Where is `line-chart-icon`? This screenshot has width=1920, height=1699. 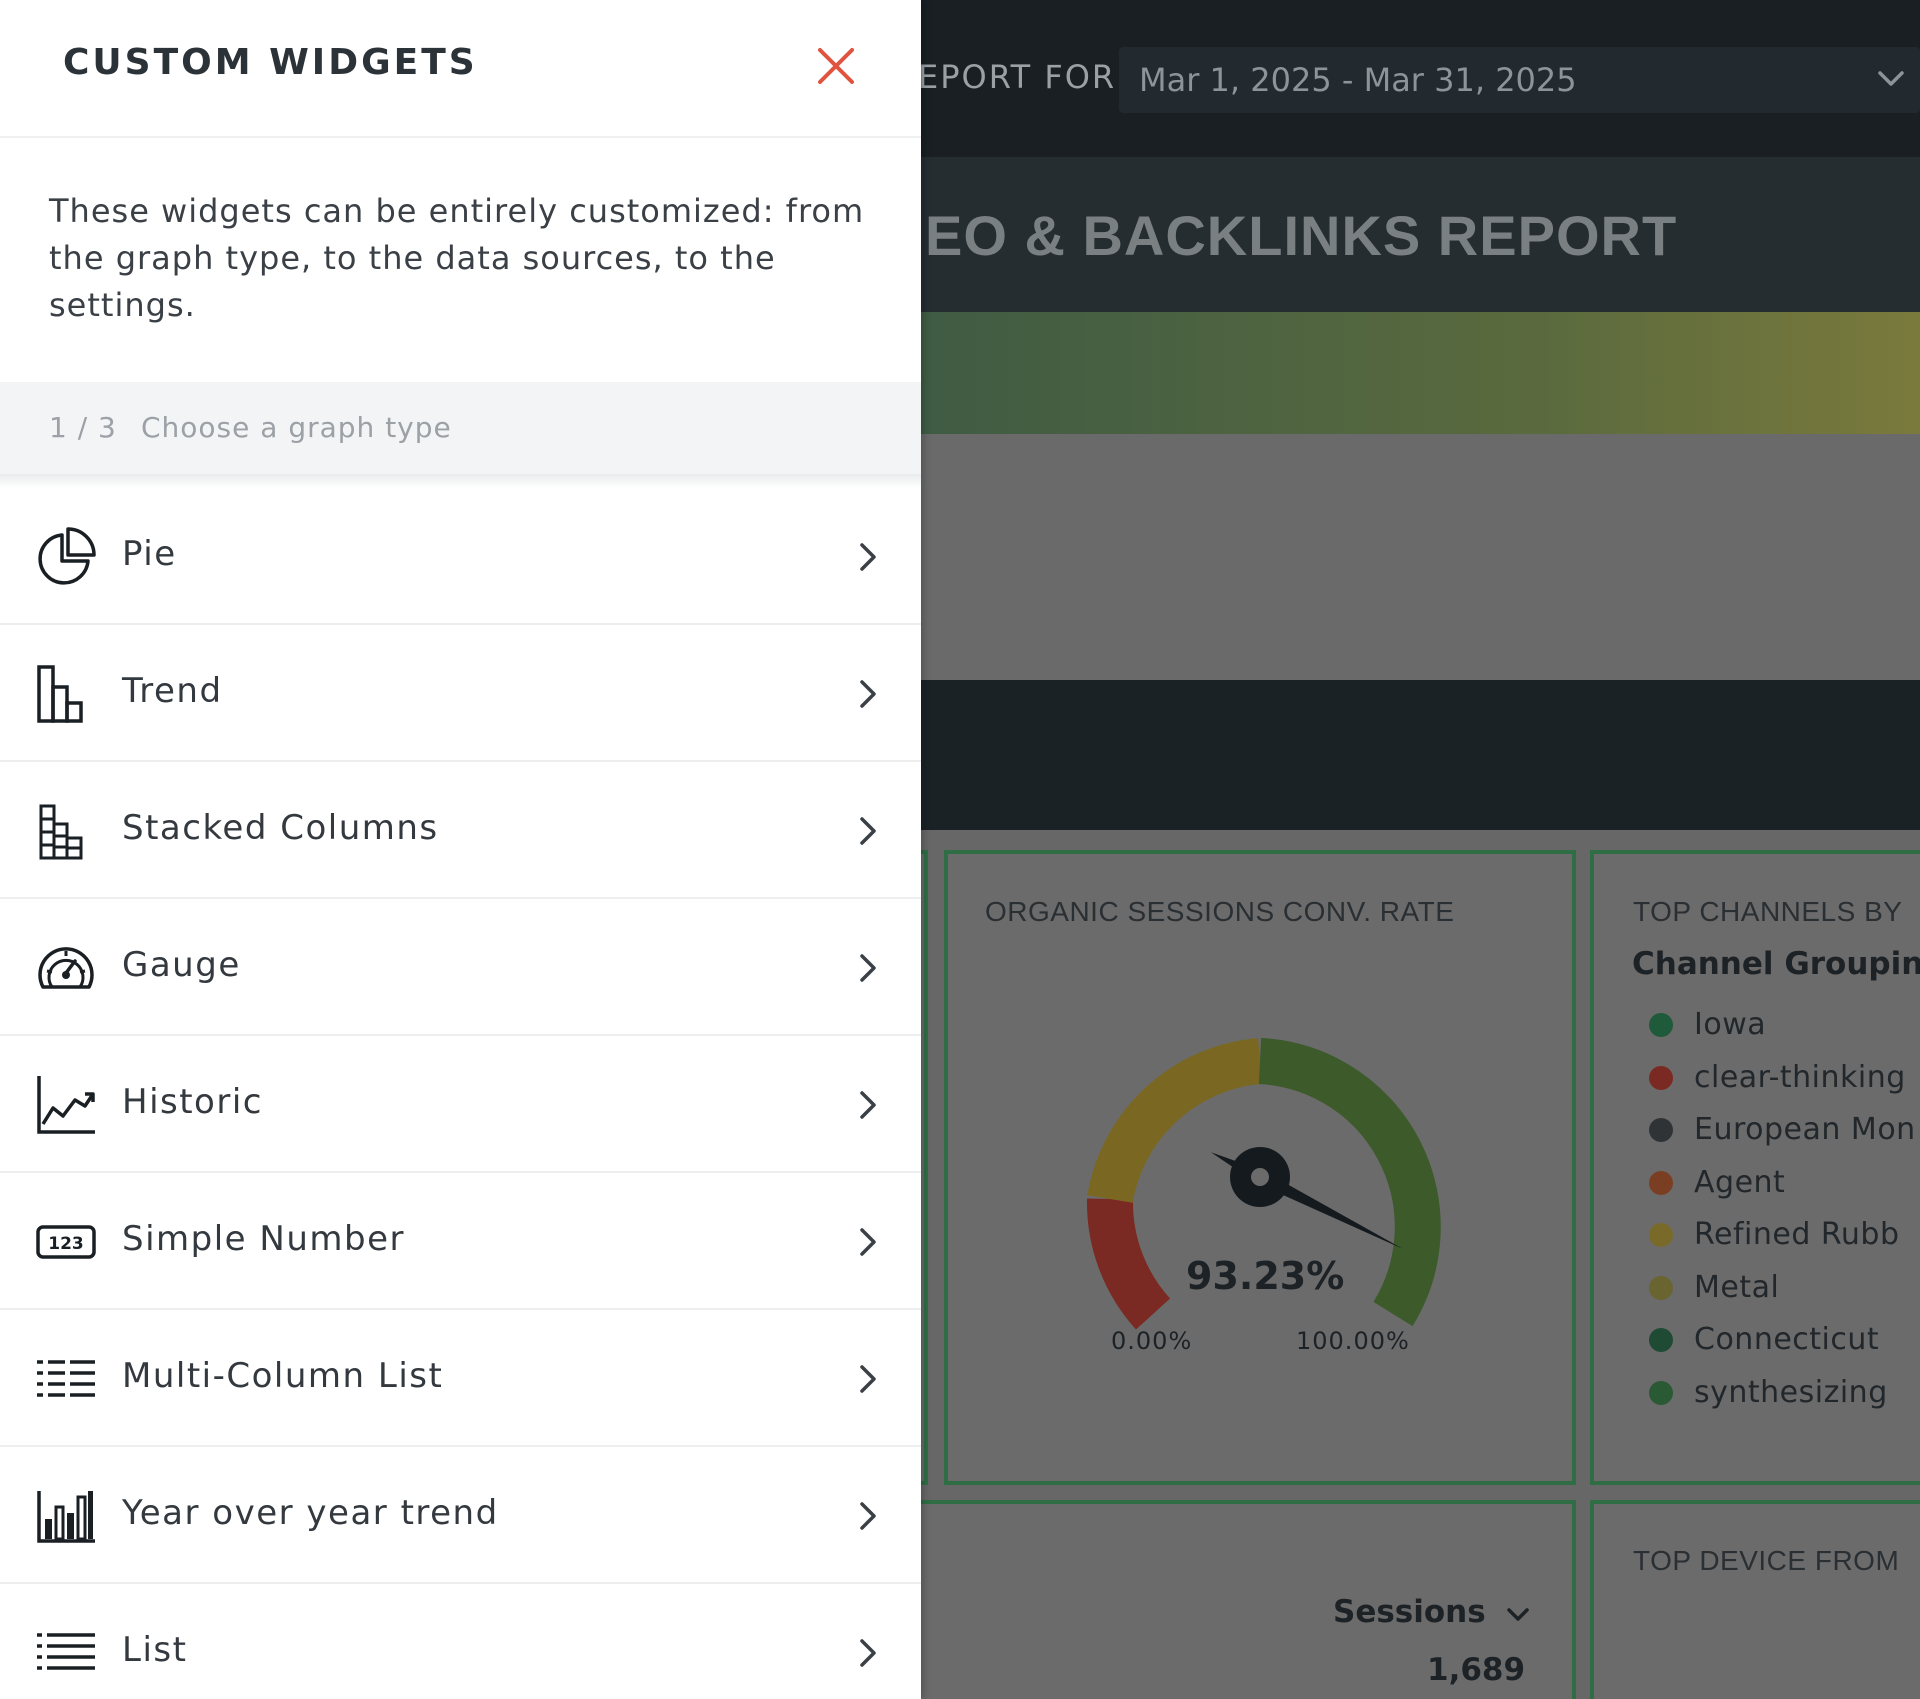 line-chart-icon is located at coordinates (66, 1105).